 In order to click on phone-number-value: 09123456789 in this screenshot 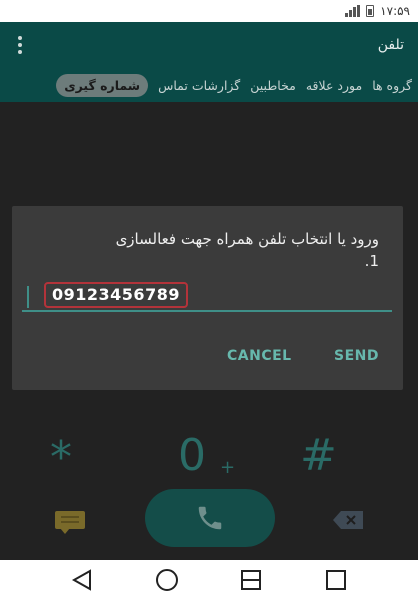, I will do `click(116, 295)`.